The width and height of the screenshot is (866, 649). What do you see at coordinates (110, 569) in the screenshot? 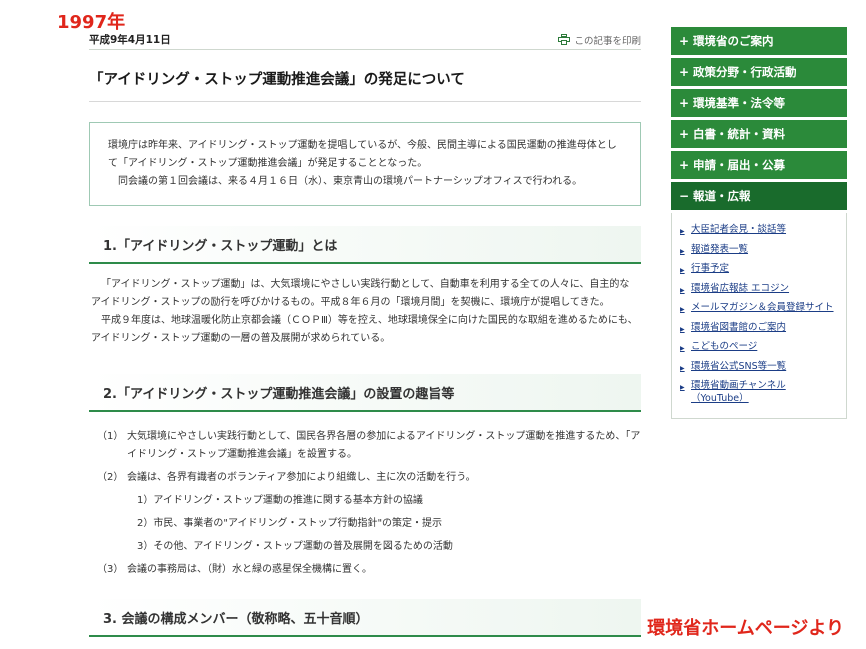
I see `list-item-mark: （3）` at bounding box center [110, 569].